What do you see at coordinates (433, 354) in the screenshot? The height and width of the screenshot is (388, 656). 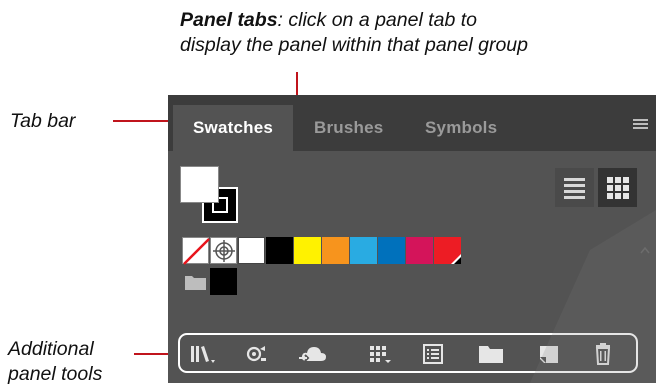 I see `swatch-options-icon` at bounding box center [433, 354].